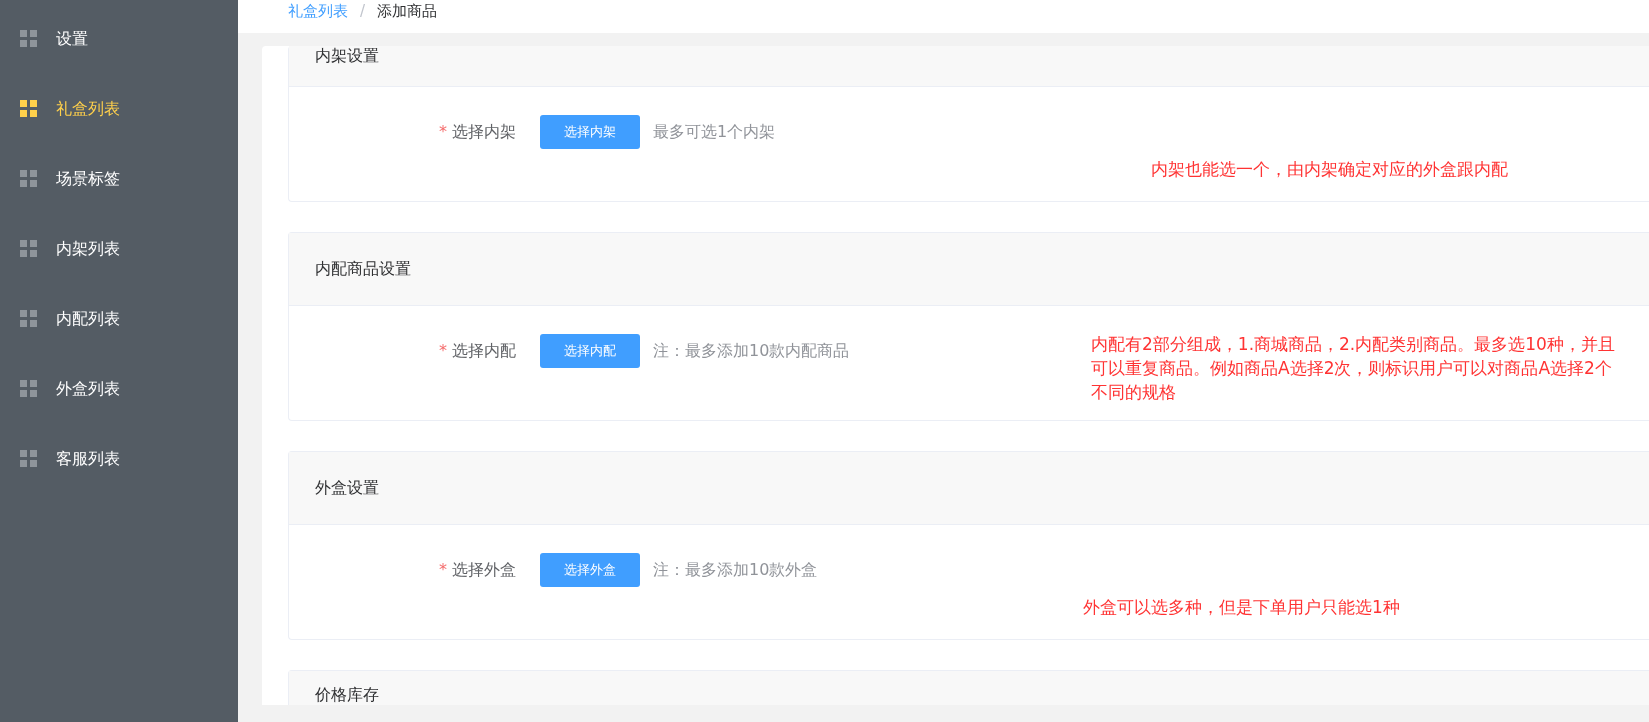 The image size is (1649, 722). I want to click on section-title: 内架设置, so click(347, 56).